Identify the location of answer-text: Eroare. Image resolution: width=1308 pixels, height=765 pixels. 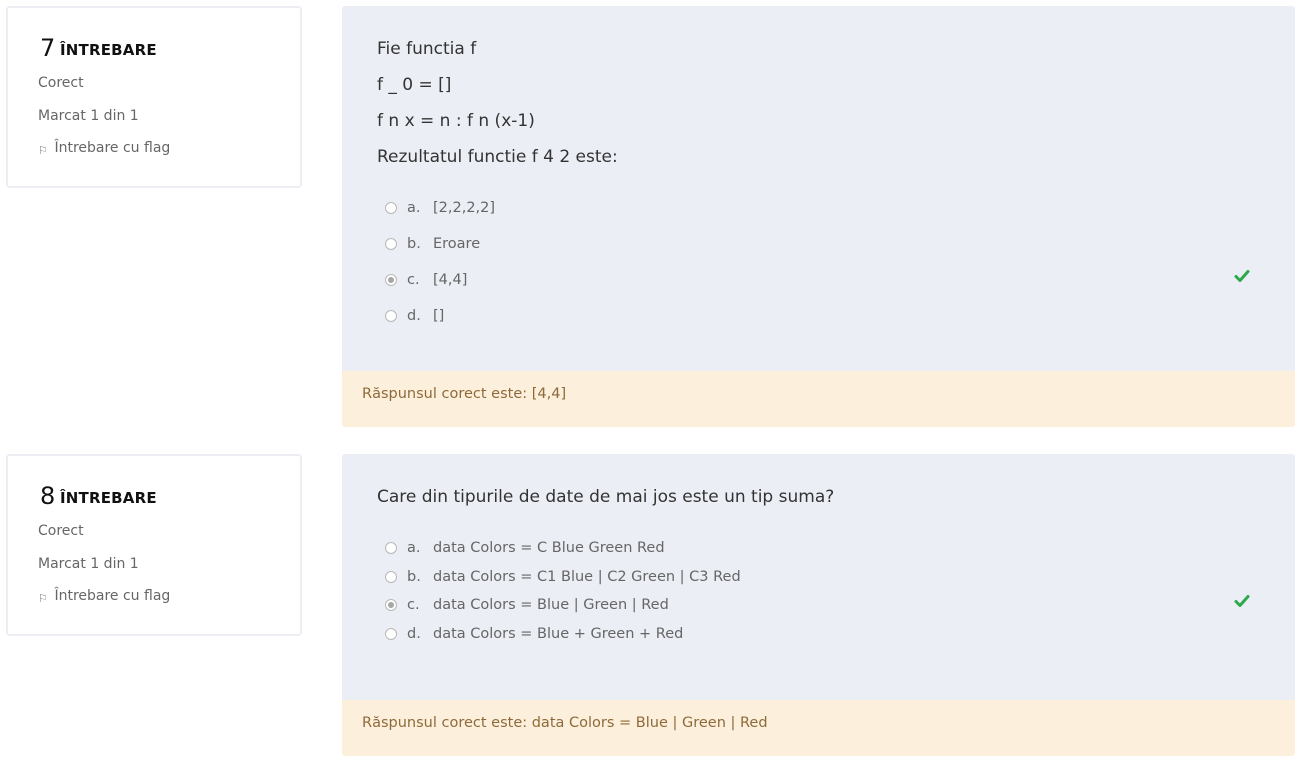
(457, 244).